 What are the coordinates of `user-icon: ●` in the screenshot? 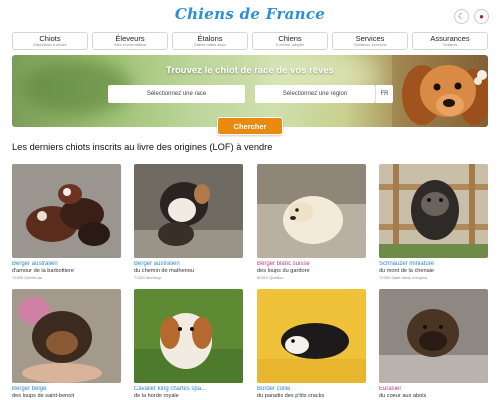 It's located at (481, 16).